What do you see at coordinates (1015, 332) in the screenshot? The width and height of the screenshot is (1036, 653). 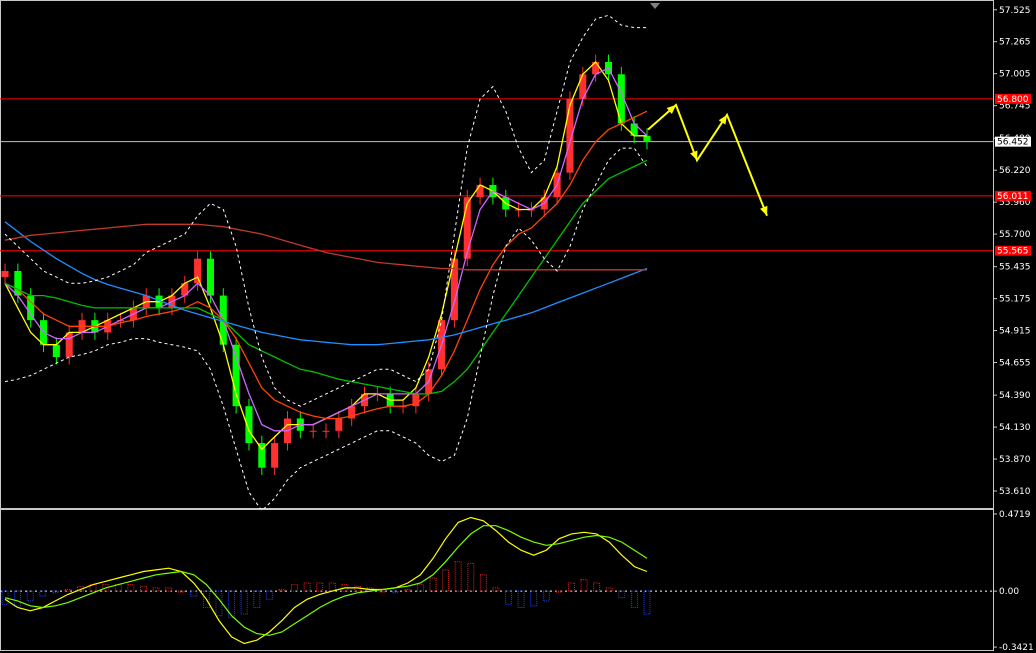 I see `price-tick-label: 54.915` at bounding box center [1015, 332].